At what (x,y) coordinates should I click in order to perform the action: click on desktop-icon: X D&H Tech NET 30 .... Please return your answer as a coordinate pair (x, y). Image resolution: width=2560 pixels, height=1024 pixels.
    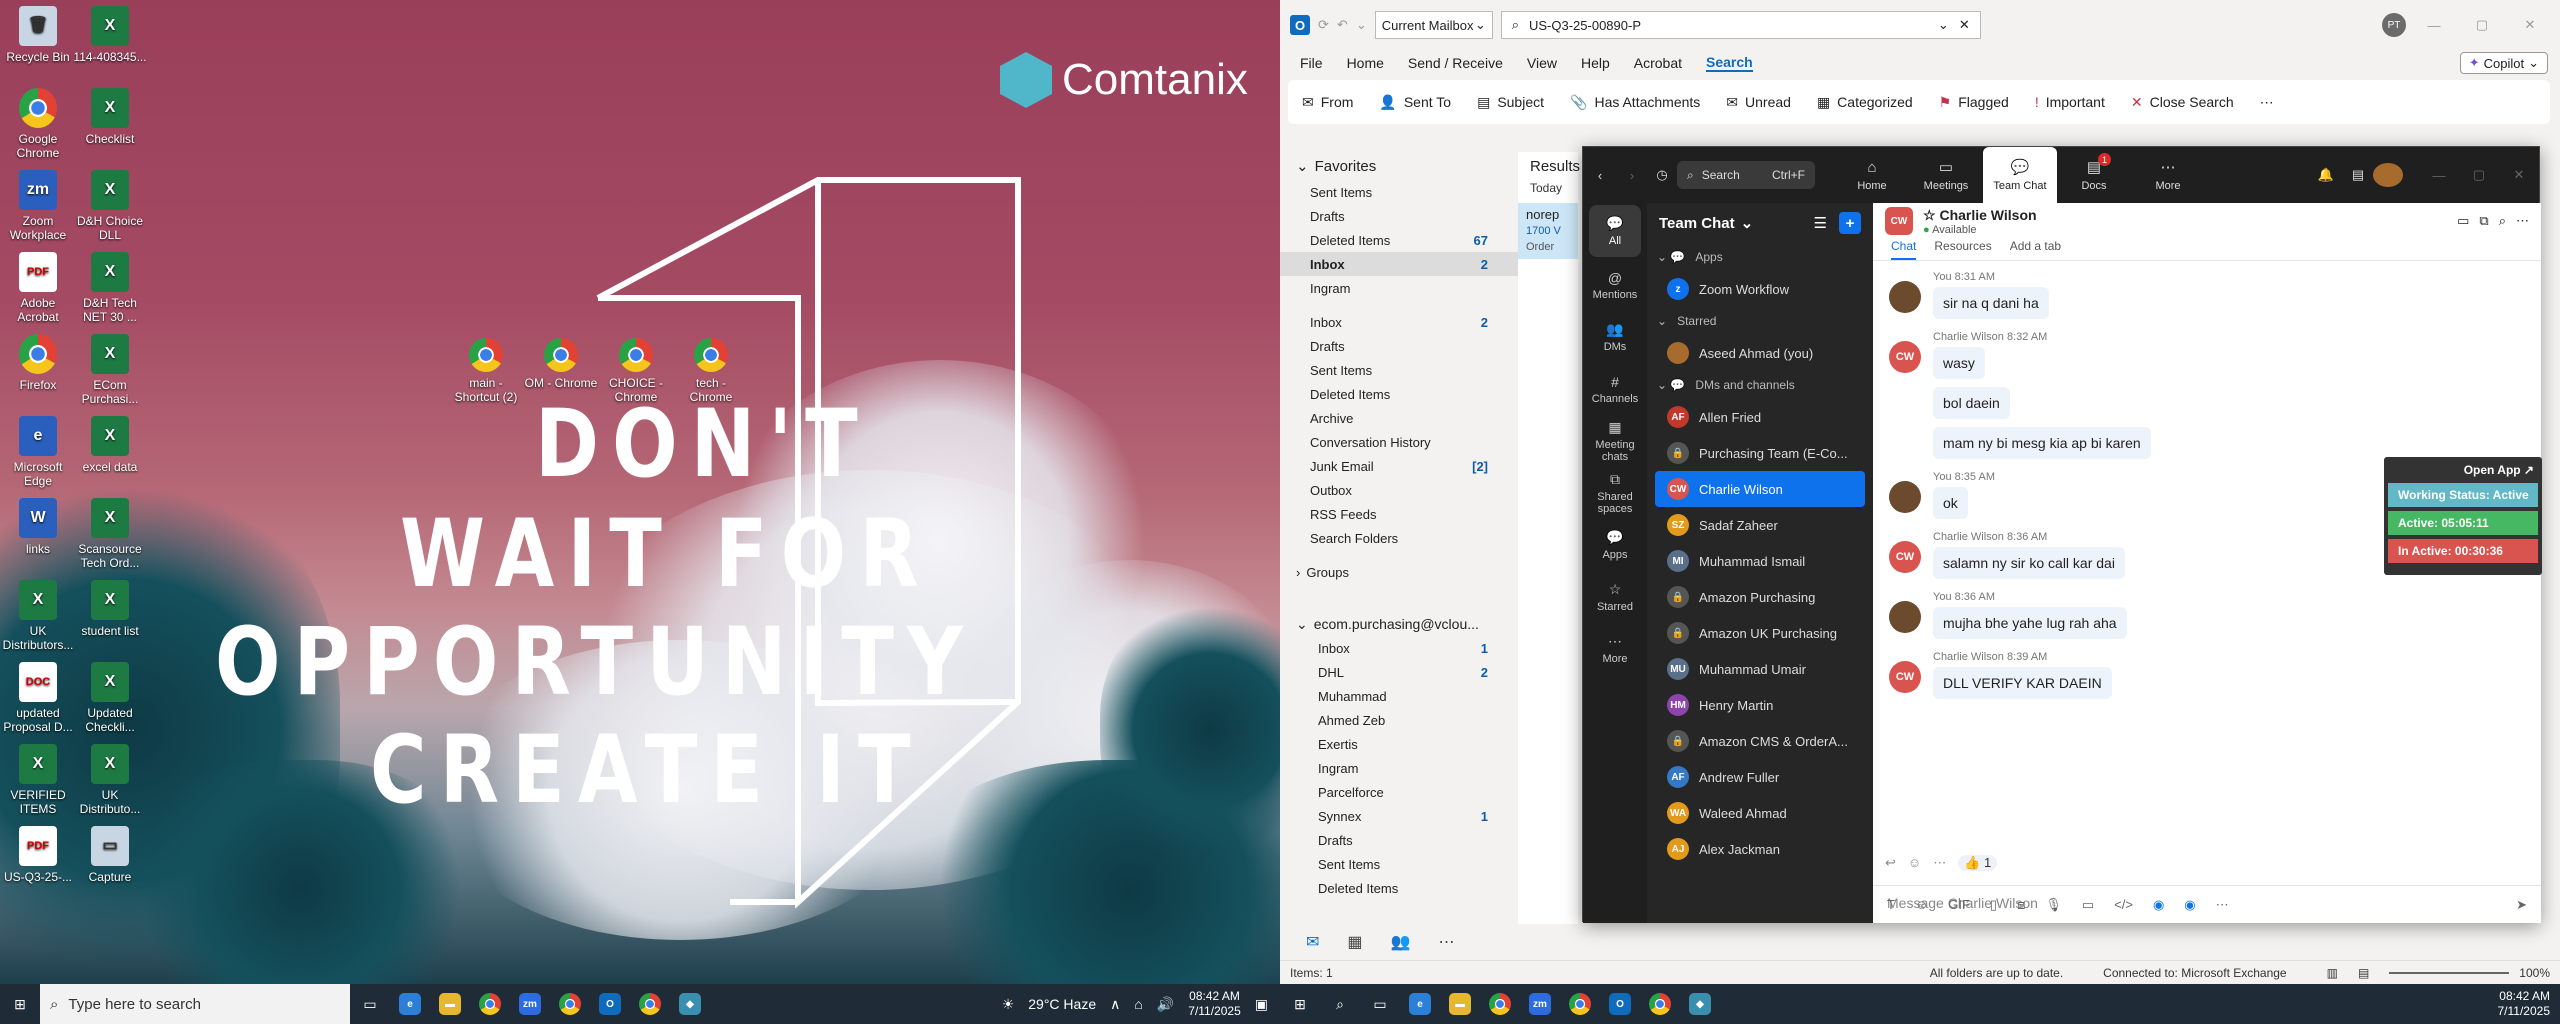
    Looking at the image, I should click on (110, 288).